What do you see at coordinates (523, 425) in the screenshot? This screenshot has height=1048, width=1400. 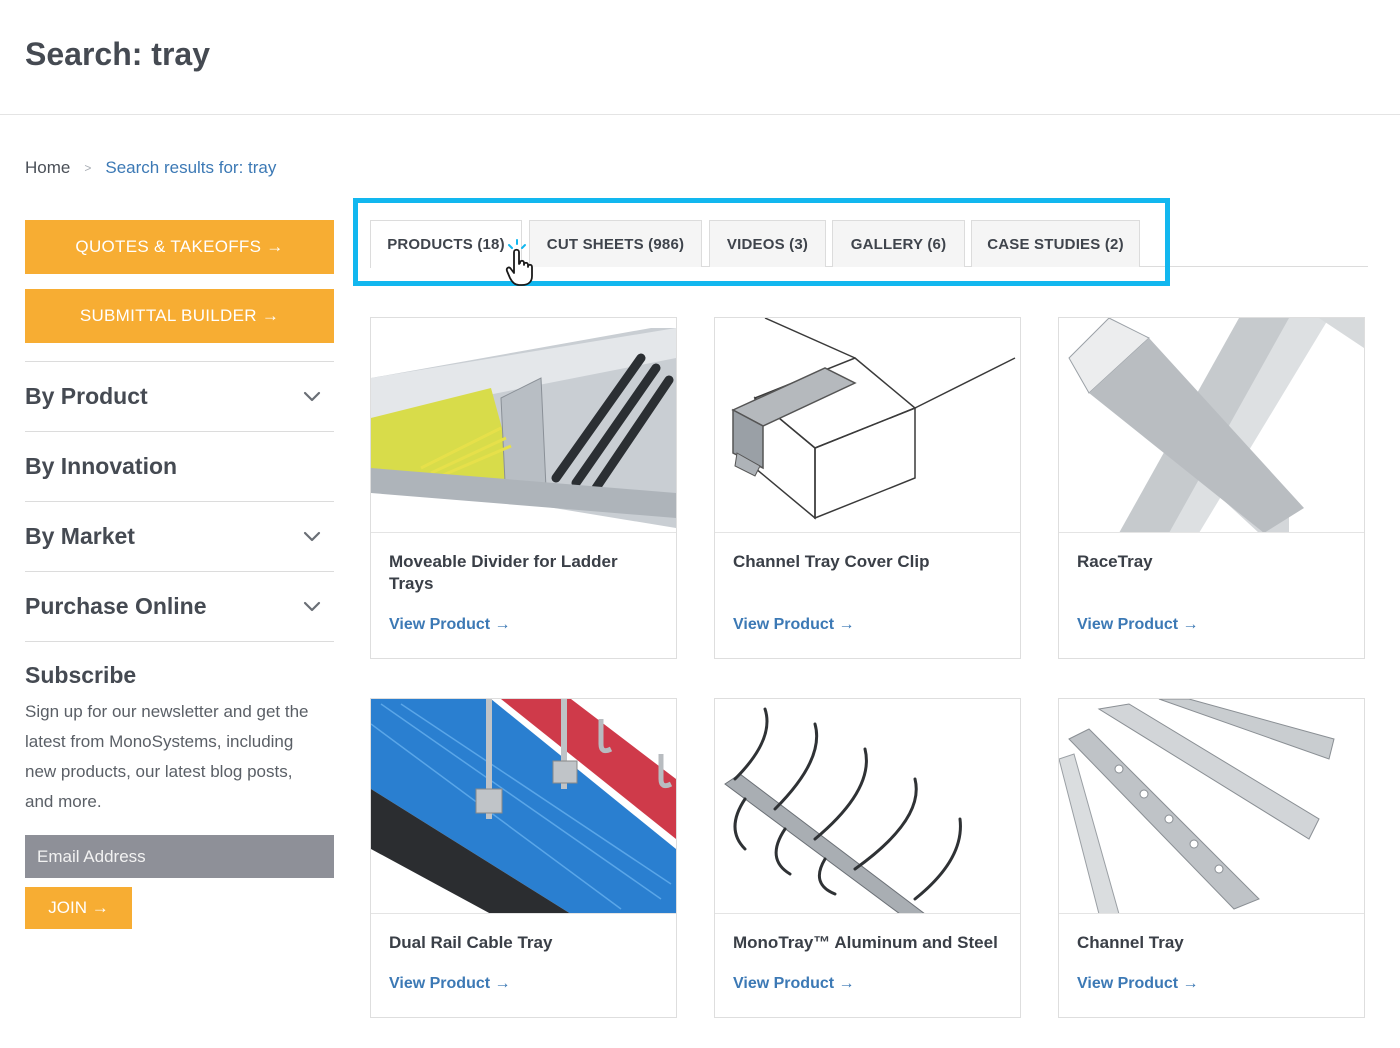 I see `ladder-tray-divider-image` at bounding box center [523, 425].